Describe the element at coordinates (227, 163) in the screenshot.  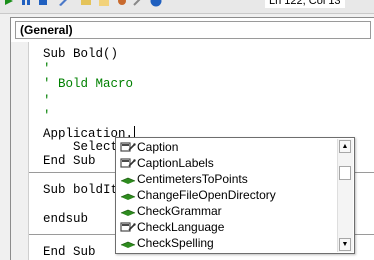
I see `autocomplete-item: CaptionLabels` at that location.